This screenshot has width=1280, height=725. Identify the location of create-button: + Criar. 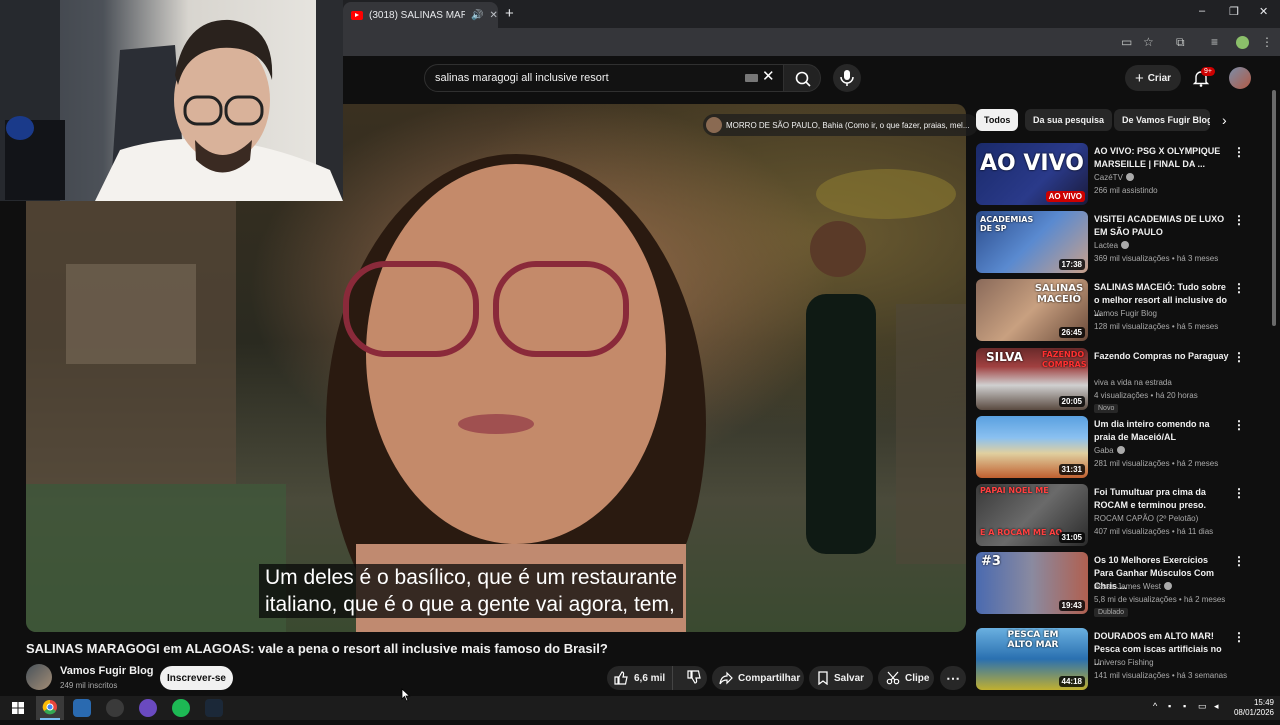
(1153, 78).